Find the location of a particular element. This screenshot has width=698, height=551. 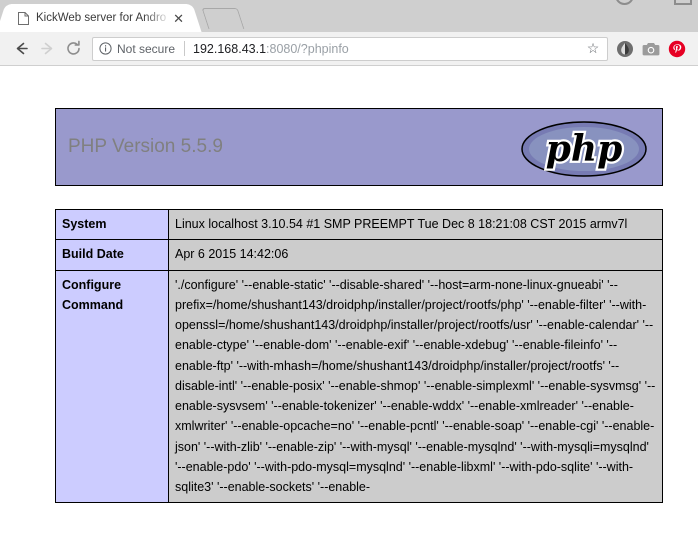

page-icon is located at coordinates (23, 18).